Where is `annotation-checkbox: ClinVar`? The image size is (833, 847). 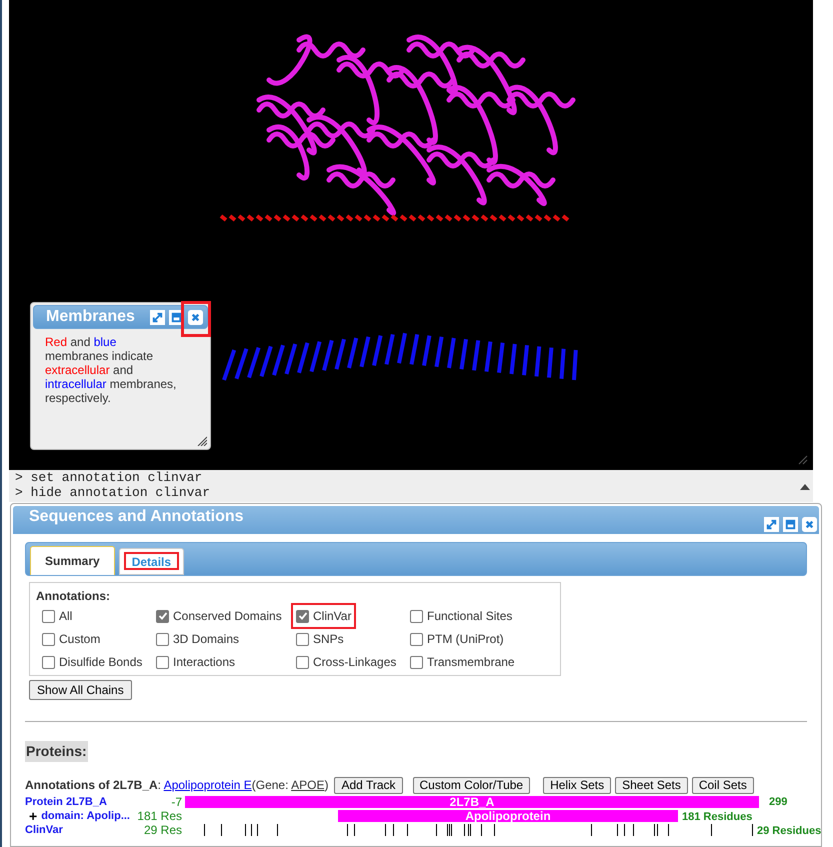 annotation-checkbox: ClinVar is located at coordinates (325, 616).